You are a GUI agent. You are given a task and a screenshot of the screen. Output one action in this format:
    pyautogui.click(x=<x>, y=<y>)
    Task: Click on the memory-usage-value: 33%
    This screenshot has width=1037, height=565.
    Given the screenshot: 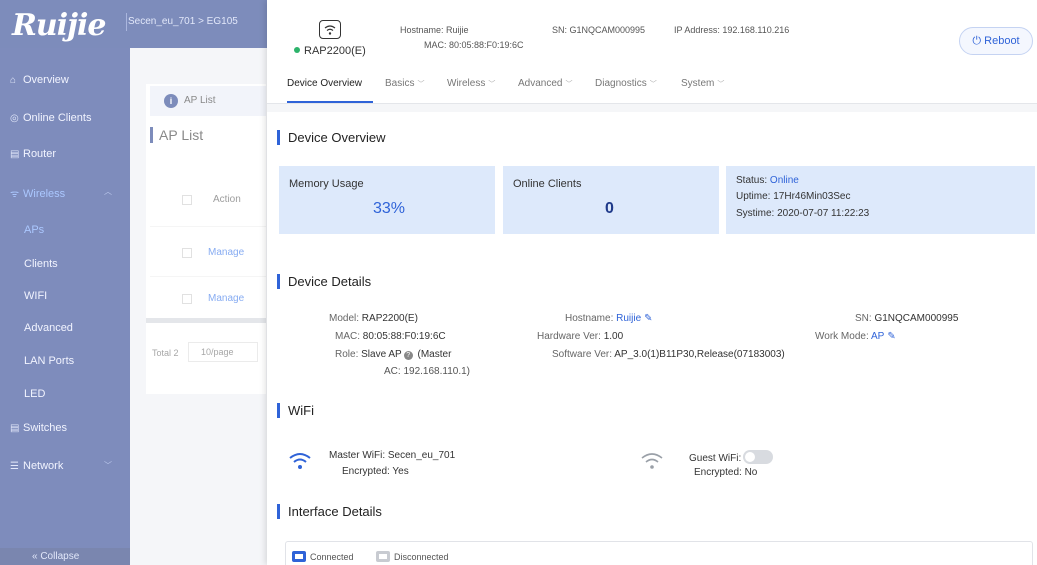 What is the action you would take?
    pyautogui.click(x=389, y=208)
    